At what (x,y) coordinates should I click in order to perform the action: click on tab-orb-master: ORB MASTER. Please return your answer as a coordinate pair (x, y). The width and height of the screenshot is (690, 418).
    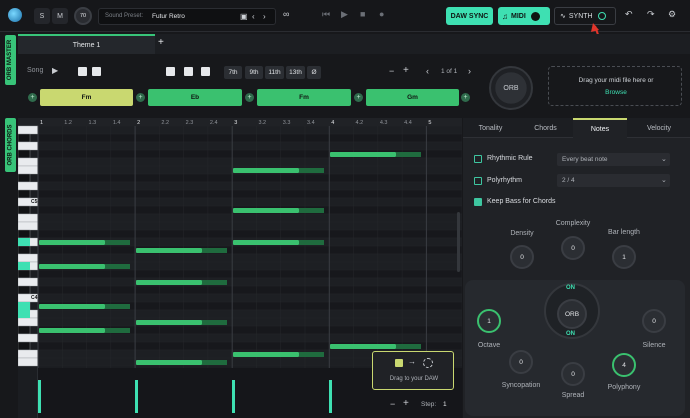
    Looking at the image, I should click on (10, 60).